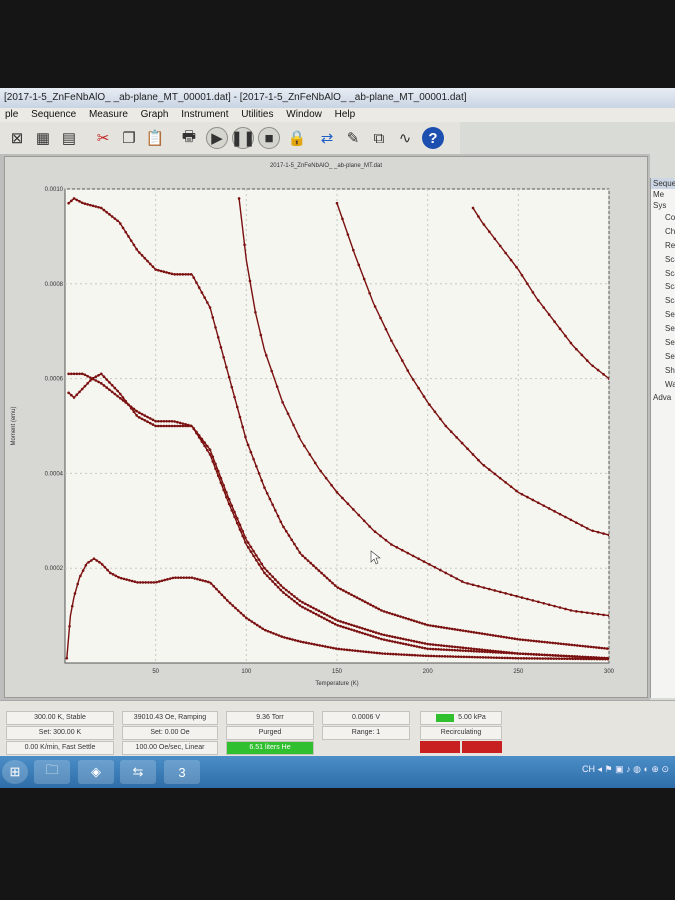 Image resolution: width=675 pixels, height=900 pixels. Describe the element at coordinates (304, 115) in the screenshot. I see `menu-window: Window` at that location.